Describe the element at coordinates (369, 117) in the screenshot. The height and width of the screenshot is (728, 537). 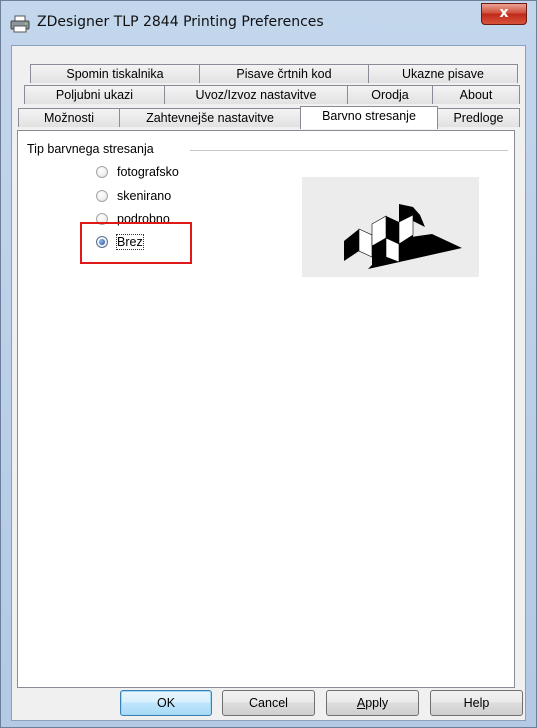
I see `tab-barvno-stresanje: Barvno stresanje` at that location.